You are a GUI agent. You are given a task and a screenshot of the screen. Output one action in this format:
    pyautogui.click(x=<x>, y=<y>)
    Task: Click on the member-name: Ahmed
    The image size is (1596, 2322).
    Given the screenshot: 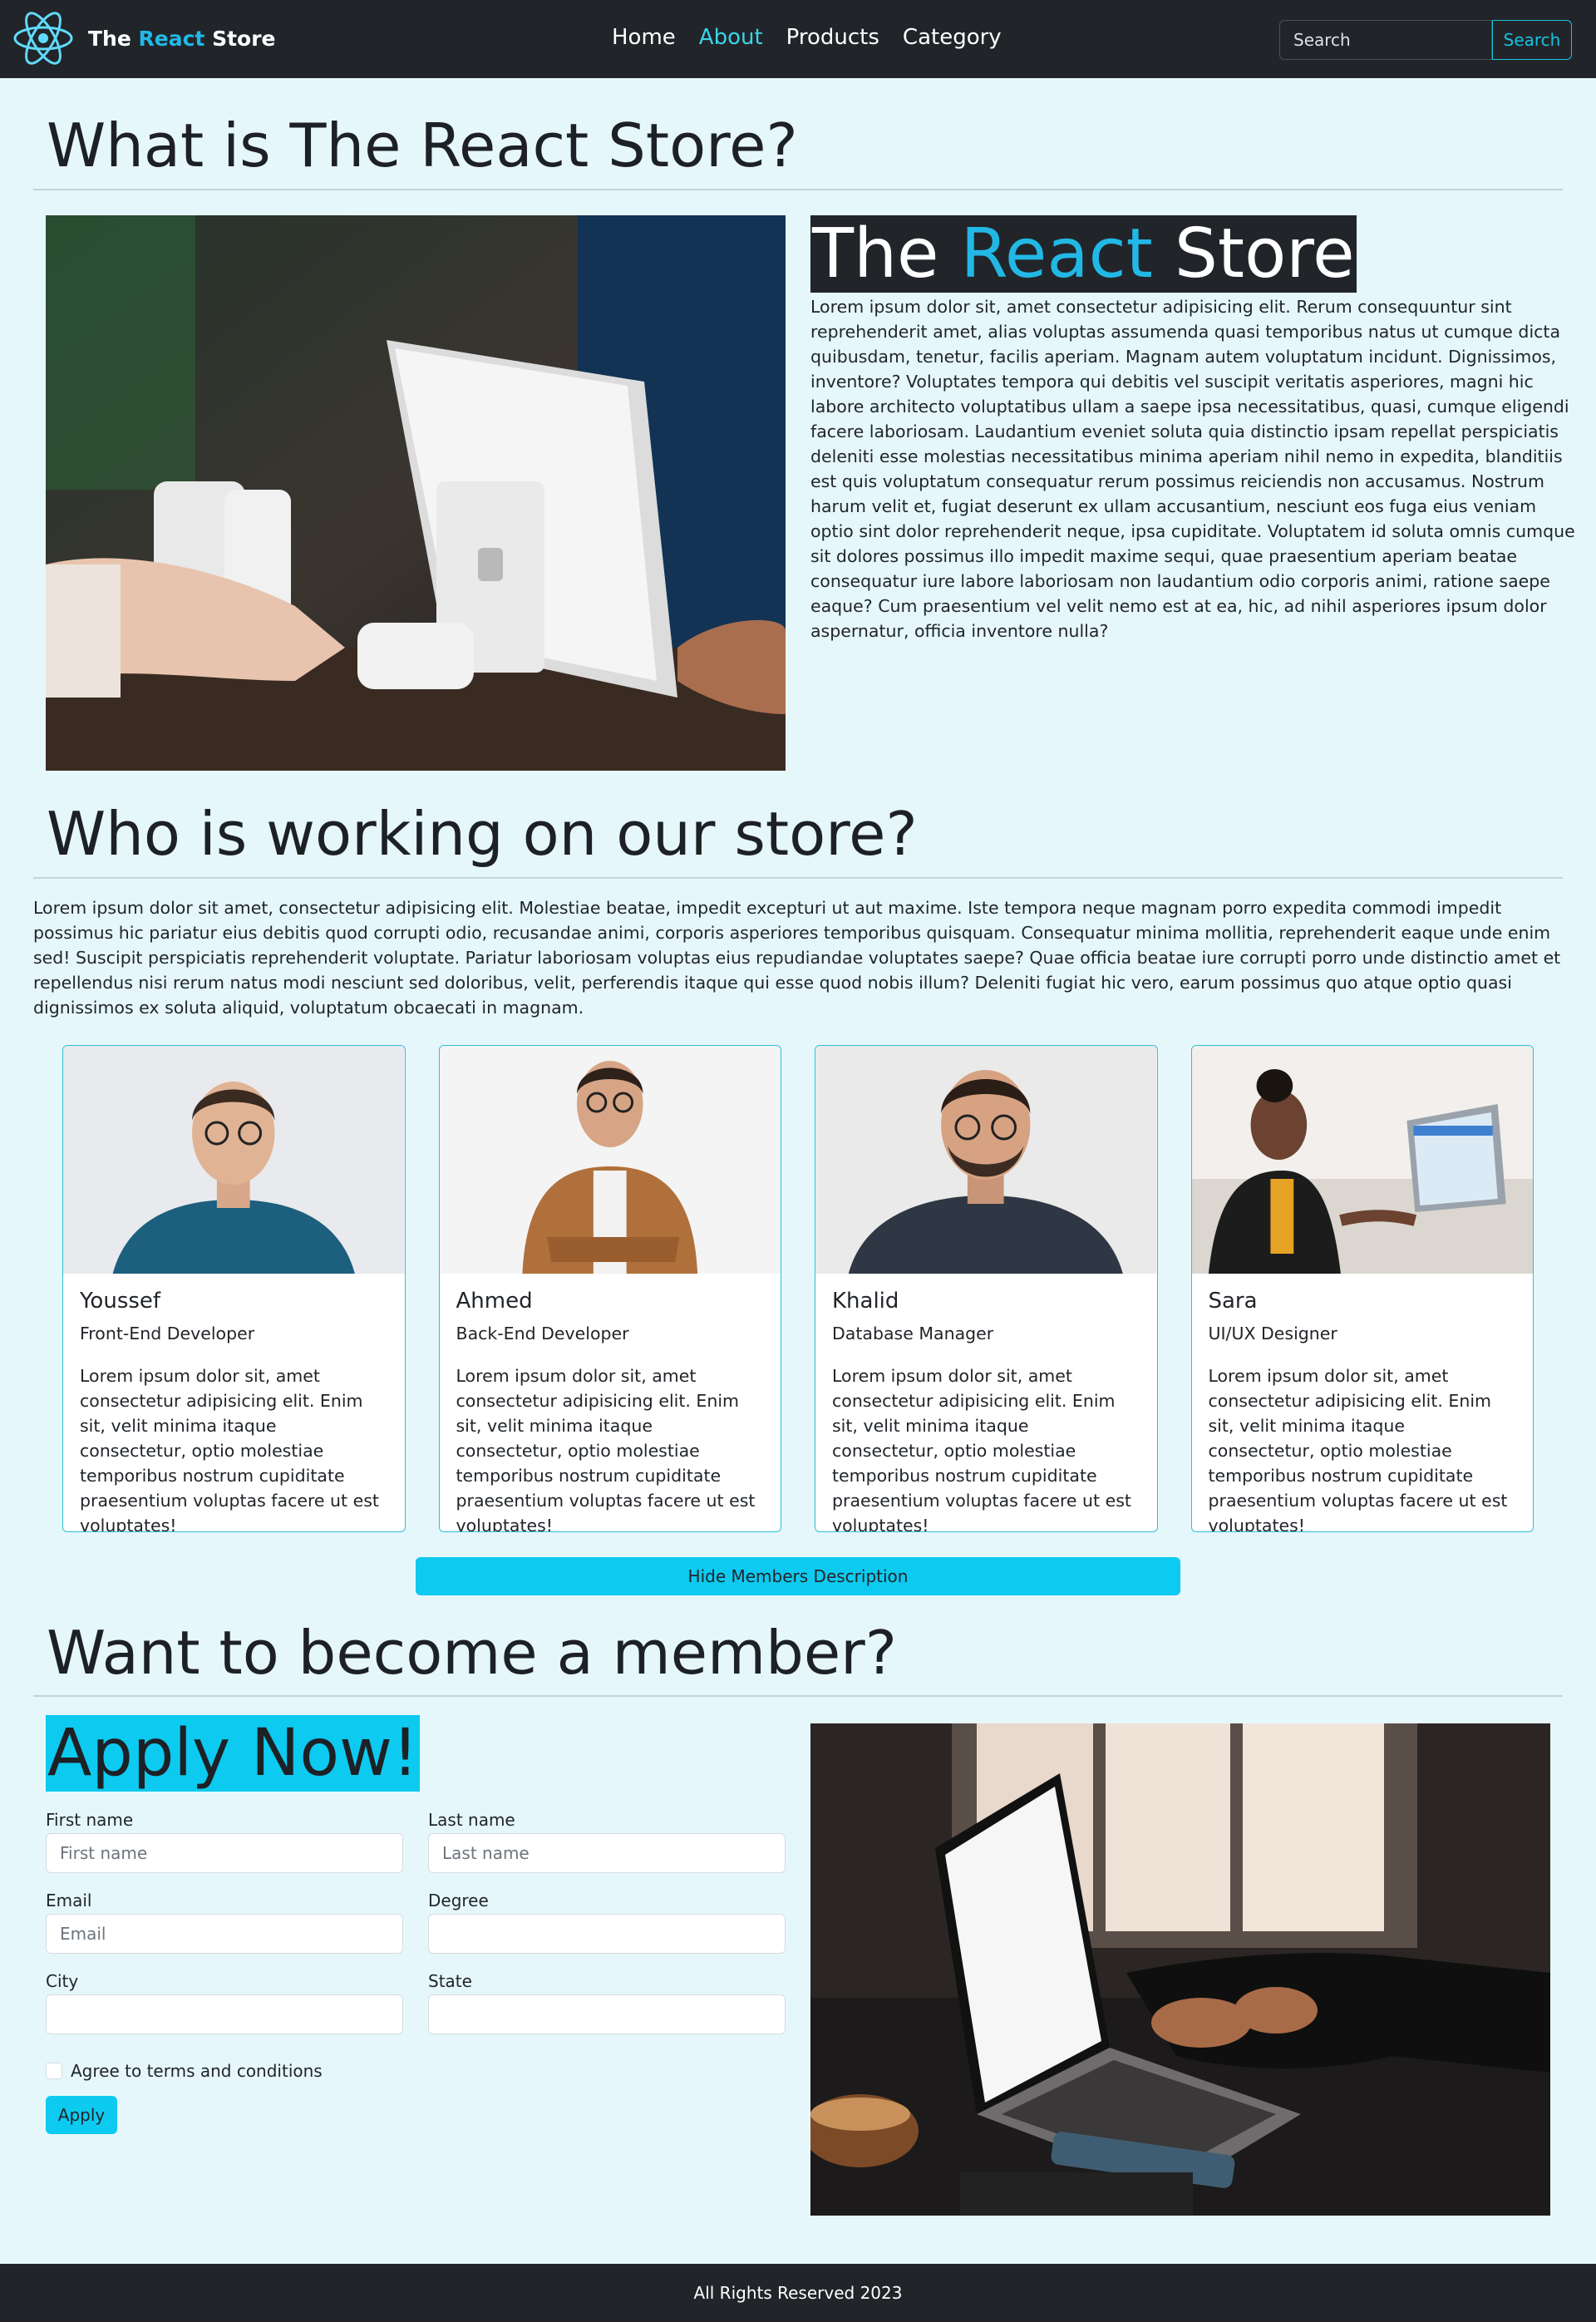 What is the action you would take?
    pyautogui.click(x=494, y=1301)
    